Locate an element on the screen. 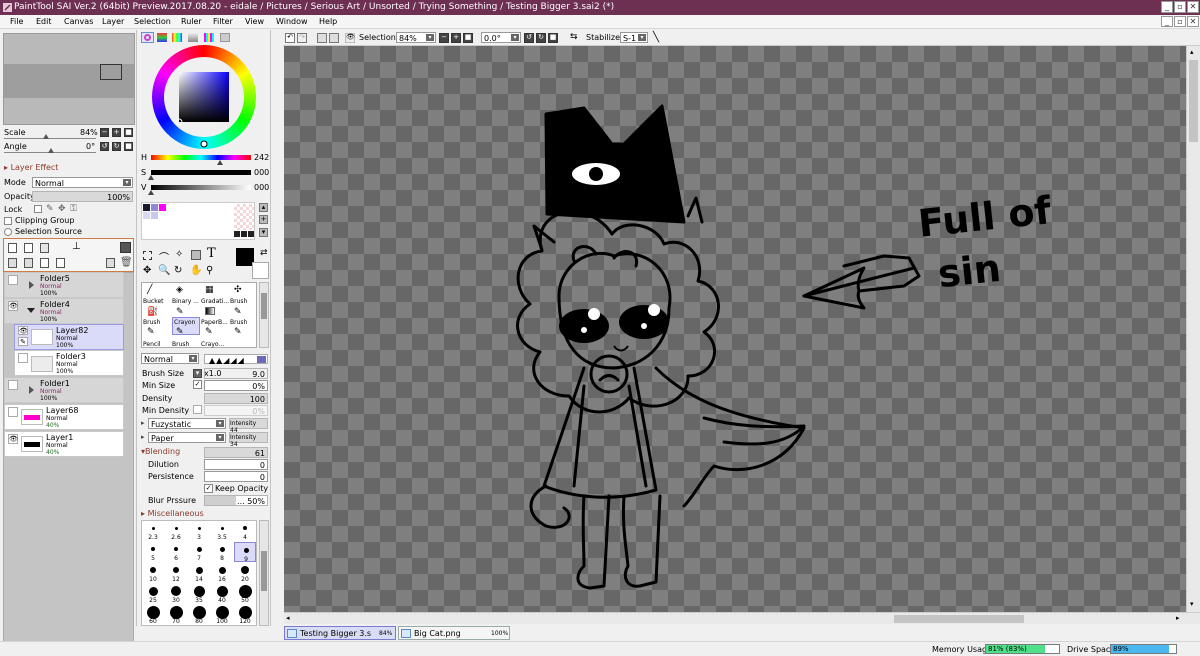  texture2-intensity-slider: Intensity 34 is located at coordinates (248, 440).